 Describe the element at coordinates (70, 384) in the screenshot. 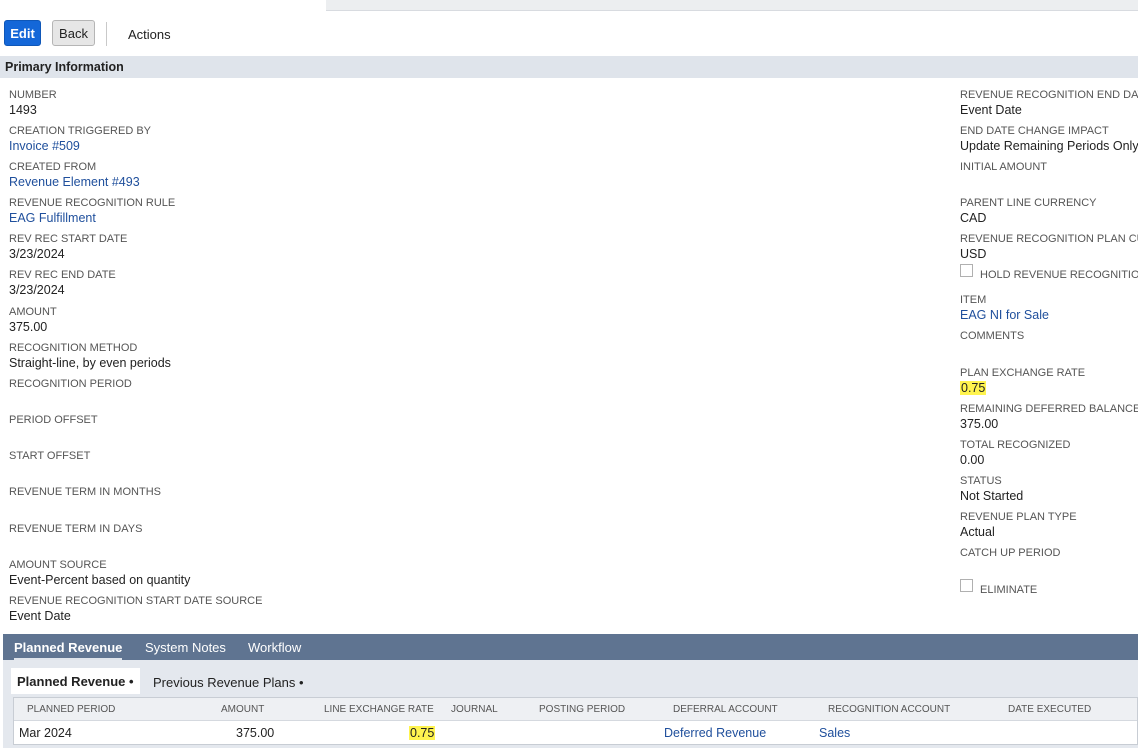

I see `field-recognition-period: RECOGNITION PERIOD` at that location.